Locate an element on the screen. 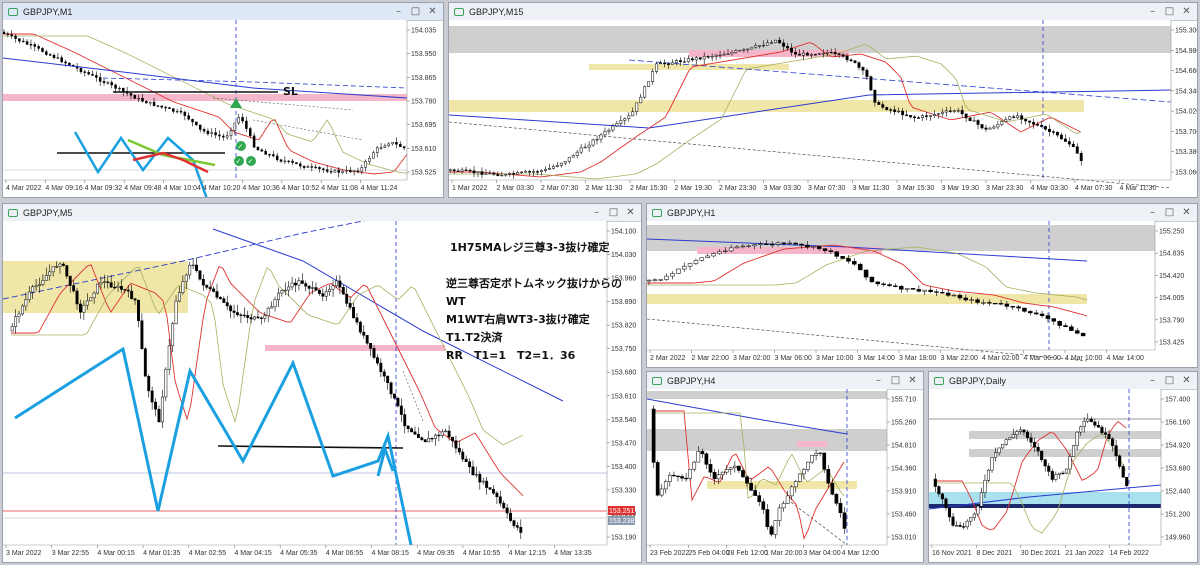 The height and width of the screenshot is (565, 1200). title-bar: GBPJPY,H4 – □ ✕ is located at coordinates (785, 381).